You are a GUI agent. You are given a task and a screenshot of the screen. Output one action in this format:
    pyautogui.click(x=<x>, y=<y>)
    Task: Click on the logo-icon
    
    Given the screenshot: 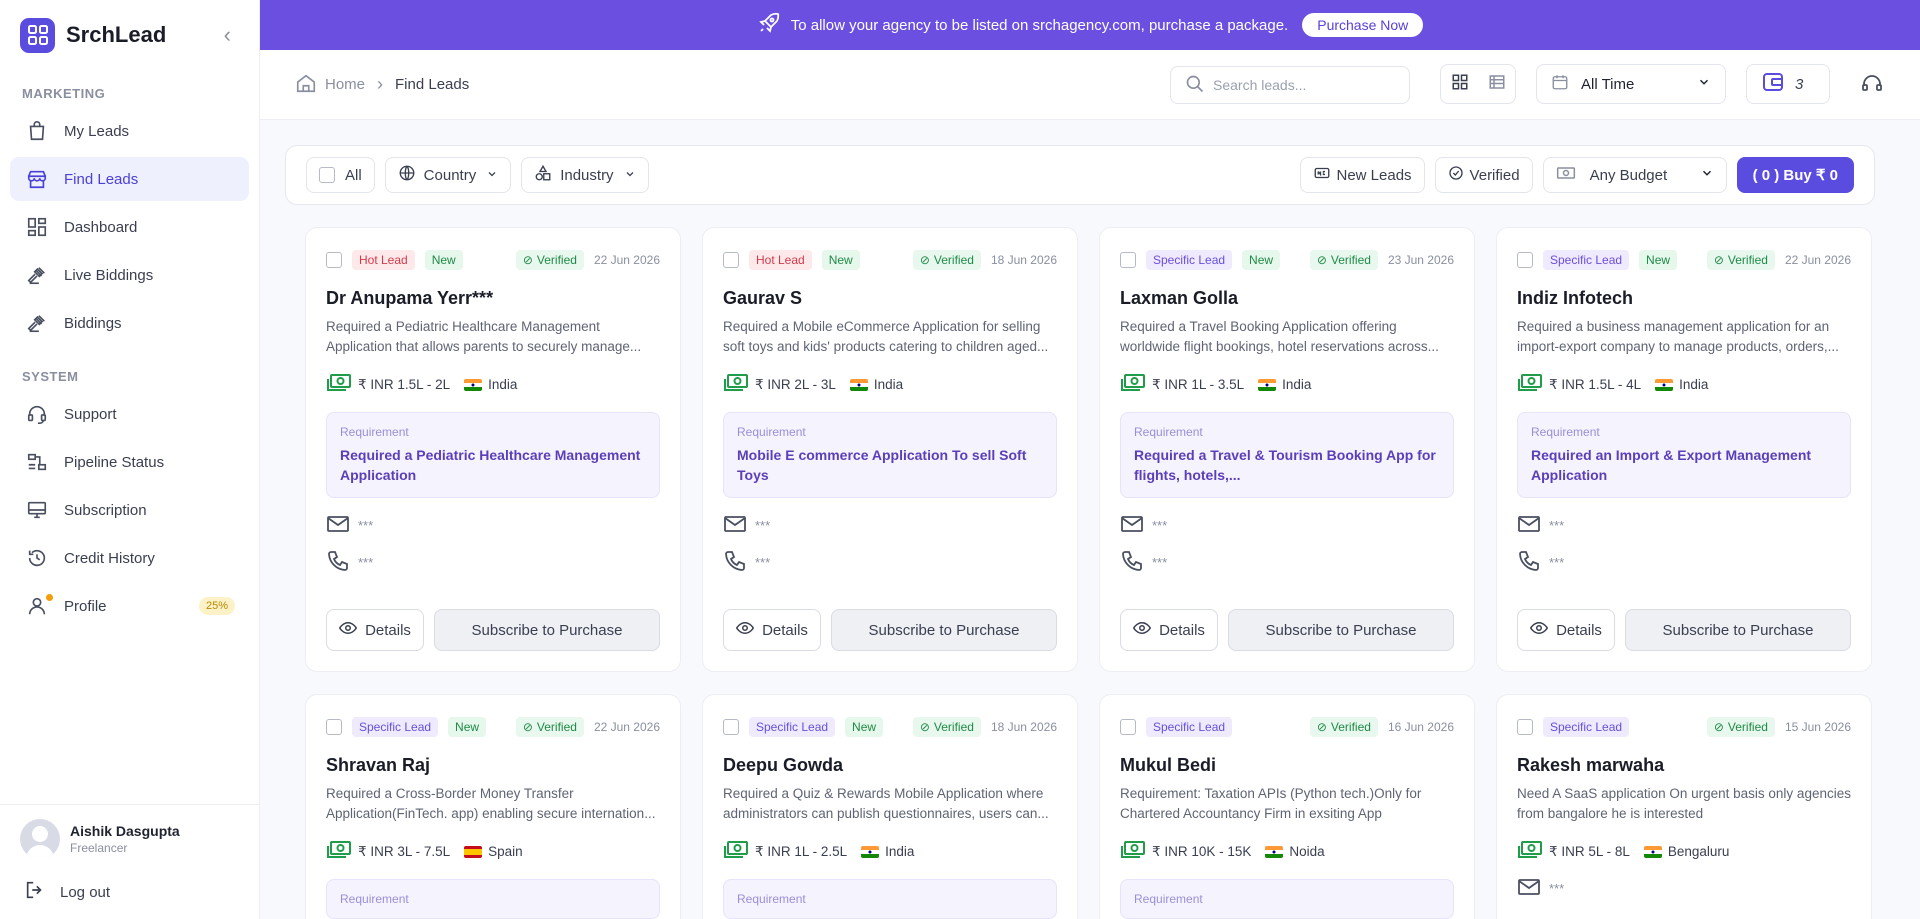 What is the action you would take?
    pyautogui.click(x=37, y=35)
    